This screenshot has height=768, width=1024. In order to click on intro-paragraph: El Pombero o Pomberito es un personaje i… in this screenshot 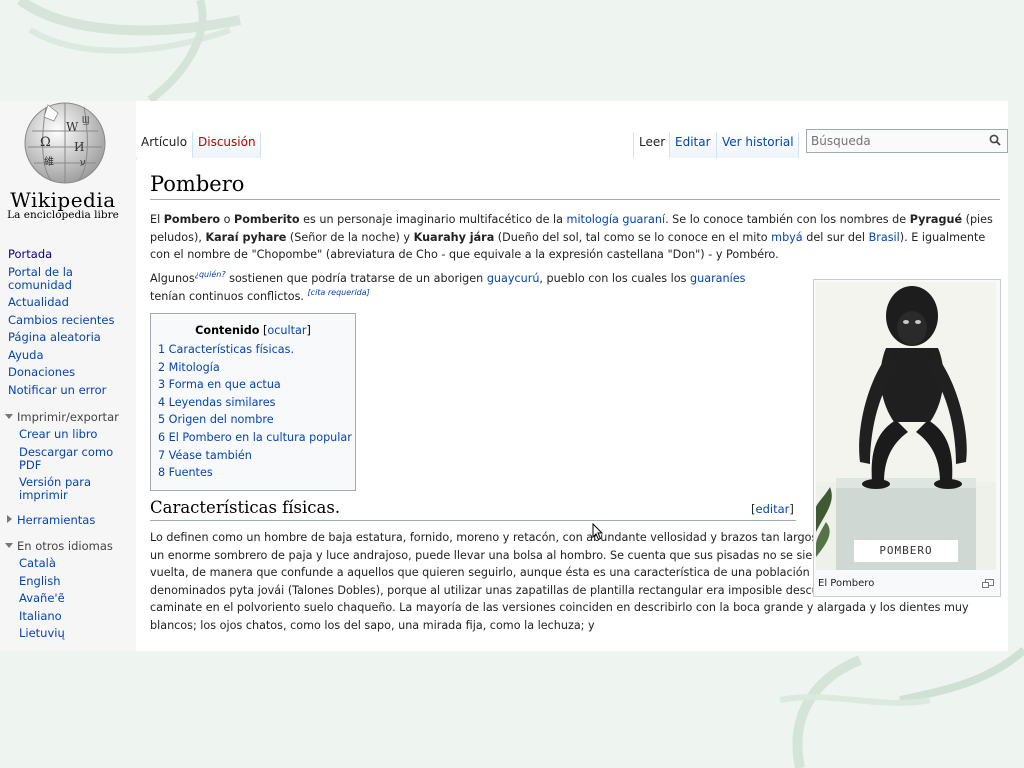, I will do `click(571, 237)`.